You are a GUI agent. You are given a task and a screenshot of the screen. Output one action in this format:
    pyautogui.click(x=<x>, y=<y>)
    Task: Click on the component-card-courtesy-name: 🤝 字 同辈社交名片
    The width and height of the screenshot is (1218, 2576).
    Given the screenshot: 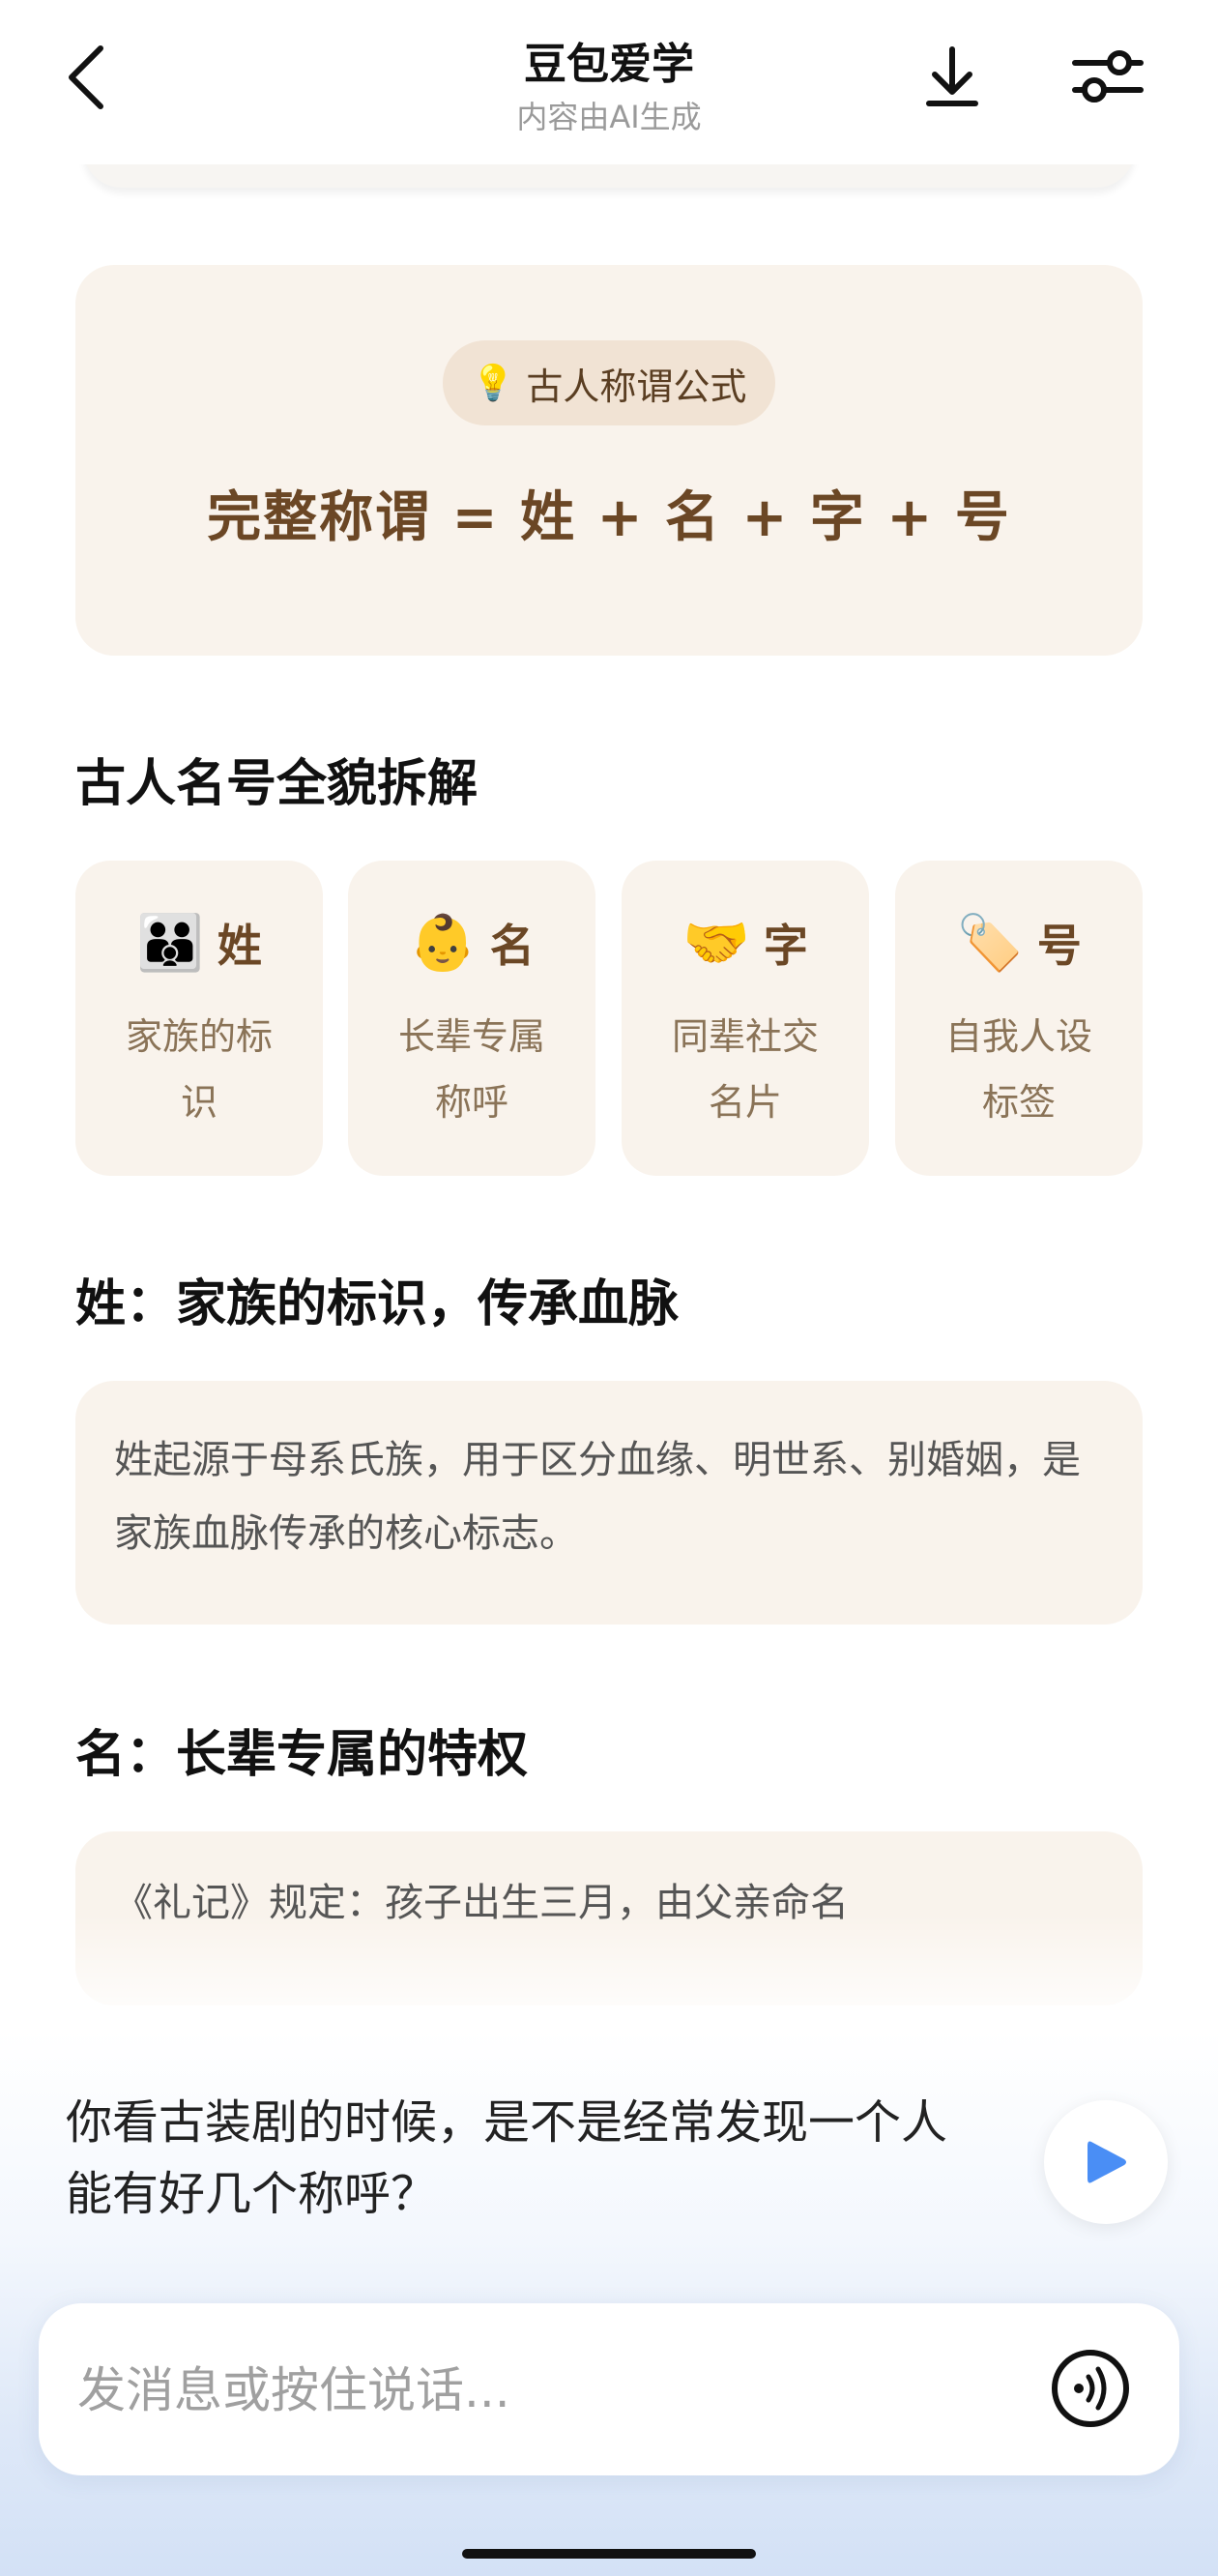 What is the action you would take?
    pyautogui.click(x=745, y=1018)
    